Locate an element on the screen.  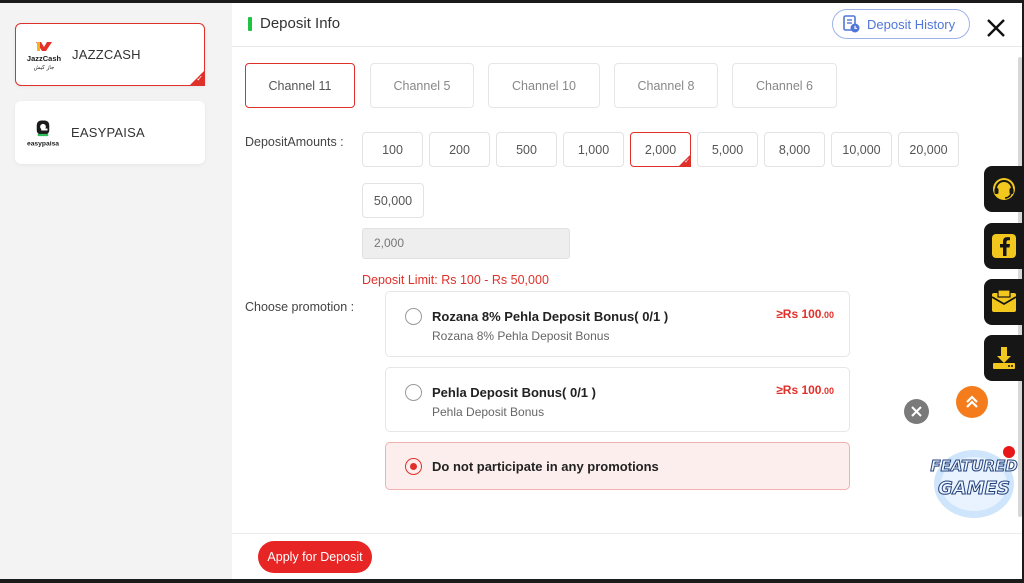
download-button is located at coordinates (1004, 358).